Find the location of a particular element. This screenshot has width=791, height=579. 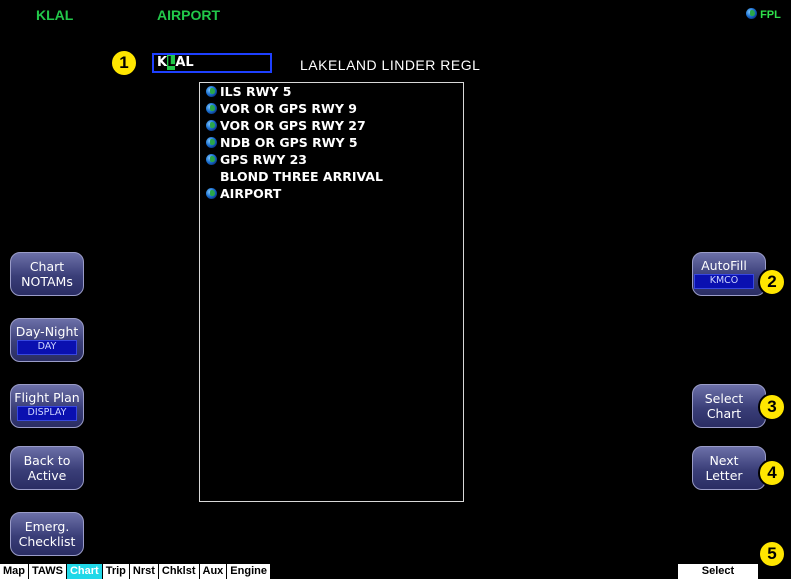

tab-trip: Trip is located at coordinates (116, 571).